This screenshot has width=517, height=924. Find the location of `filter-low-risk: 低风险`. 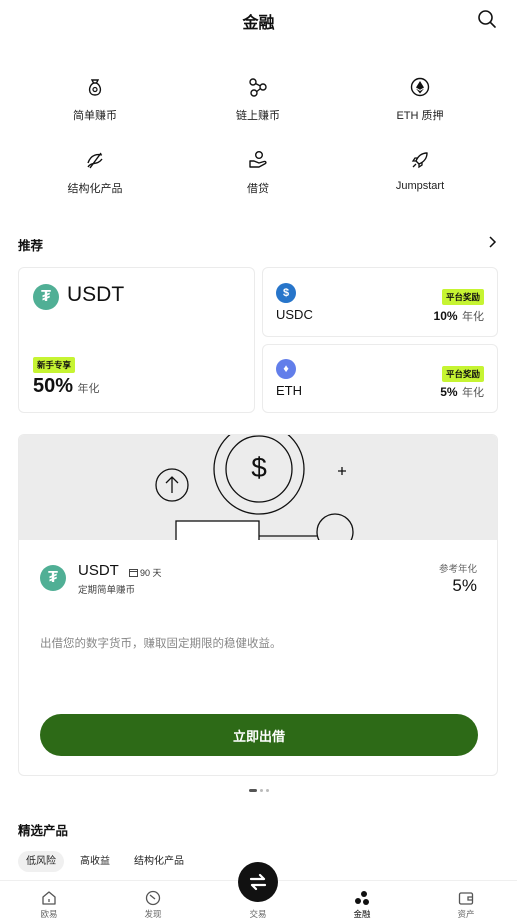

filter-low-risk: 低风险 is located at coordinates (41, 861).